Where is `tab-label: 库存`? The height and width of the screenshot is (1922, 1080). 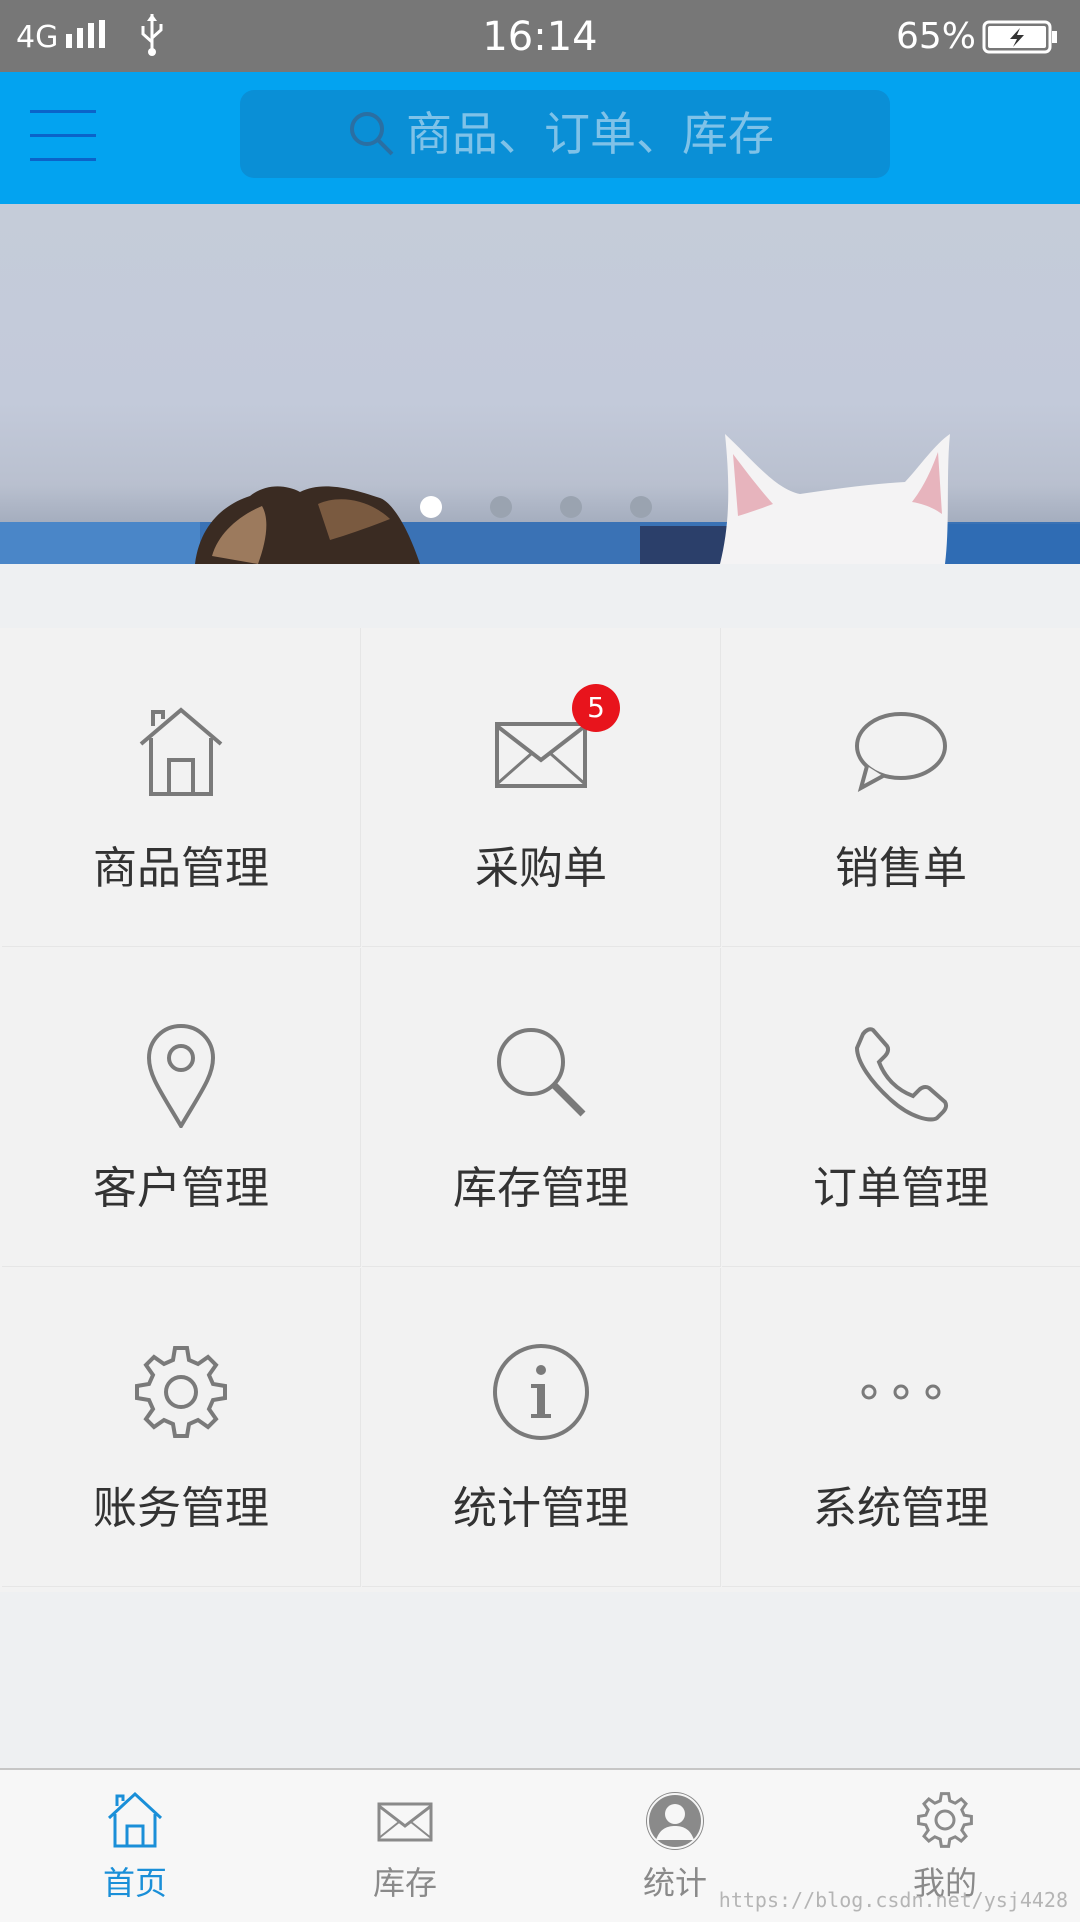 tab-label: 库存 is located at coordinates (404, 1883).